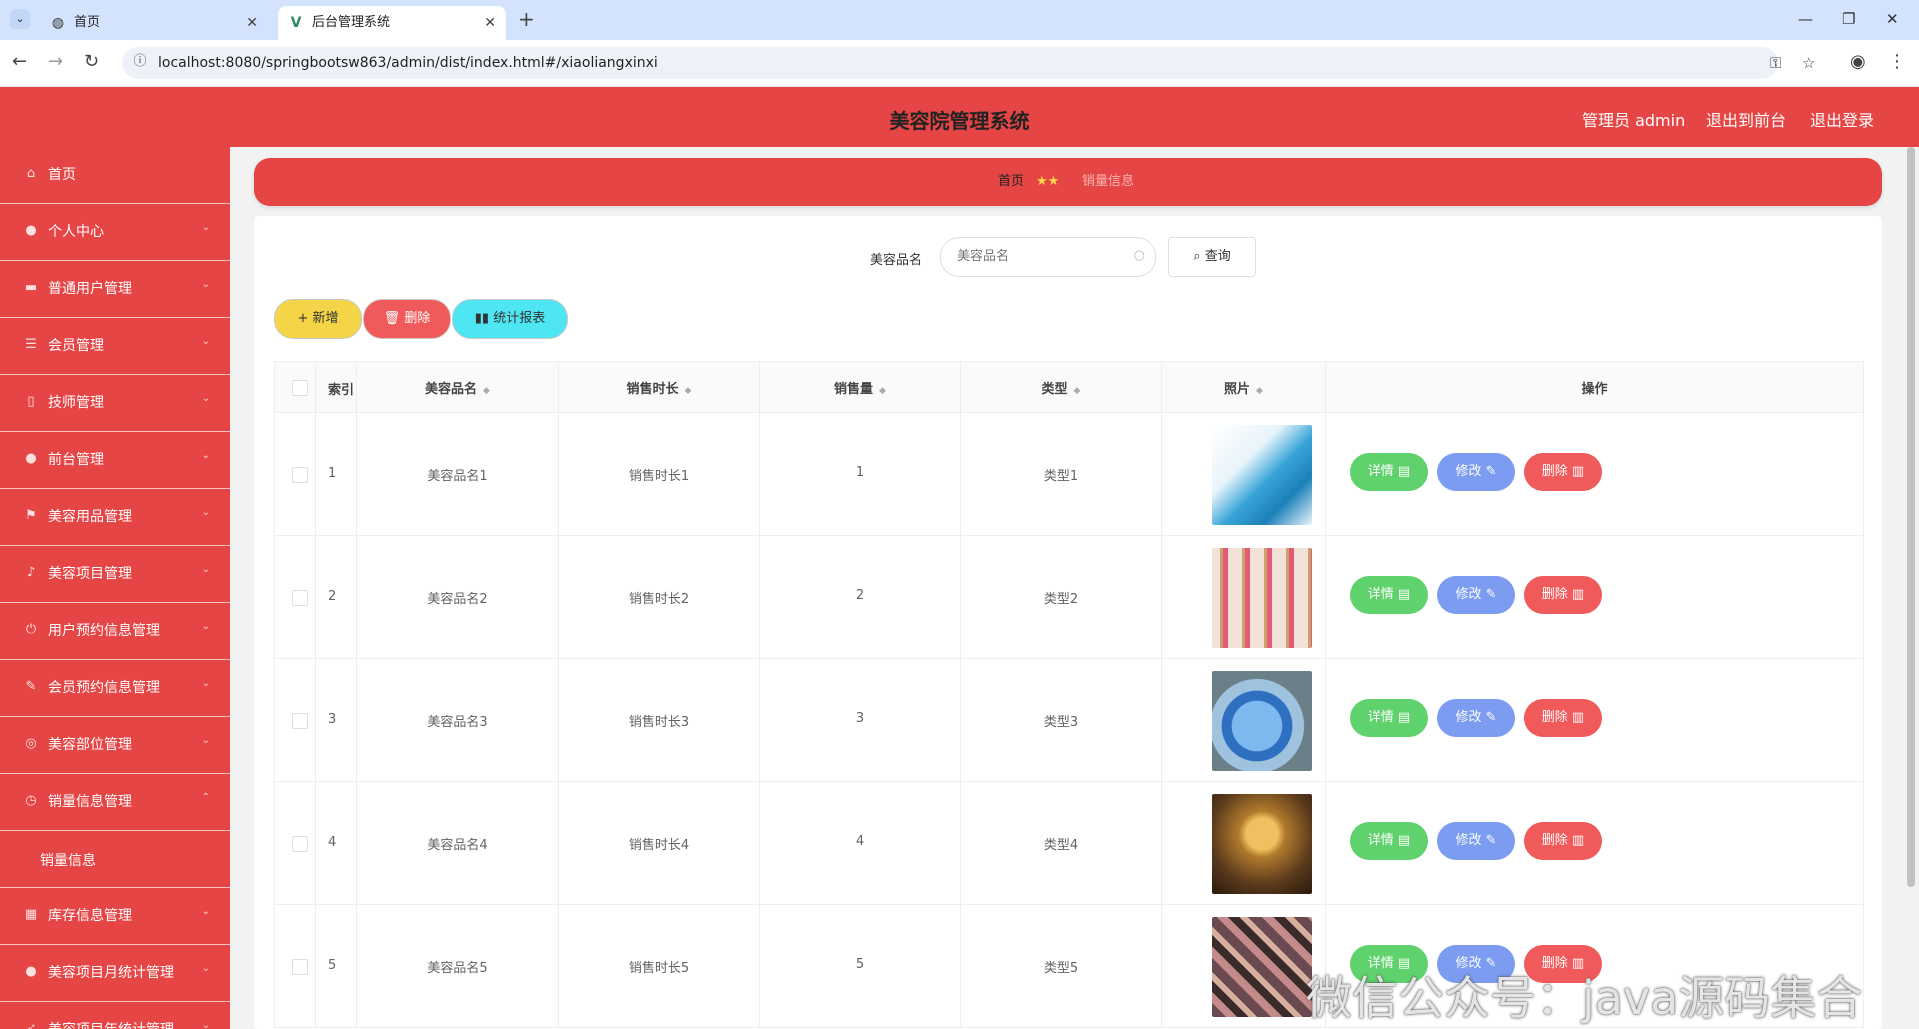  I want to click on perfume-ad-image, so click(1262, 844).